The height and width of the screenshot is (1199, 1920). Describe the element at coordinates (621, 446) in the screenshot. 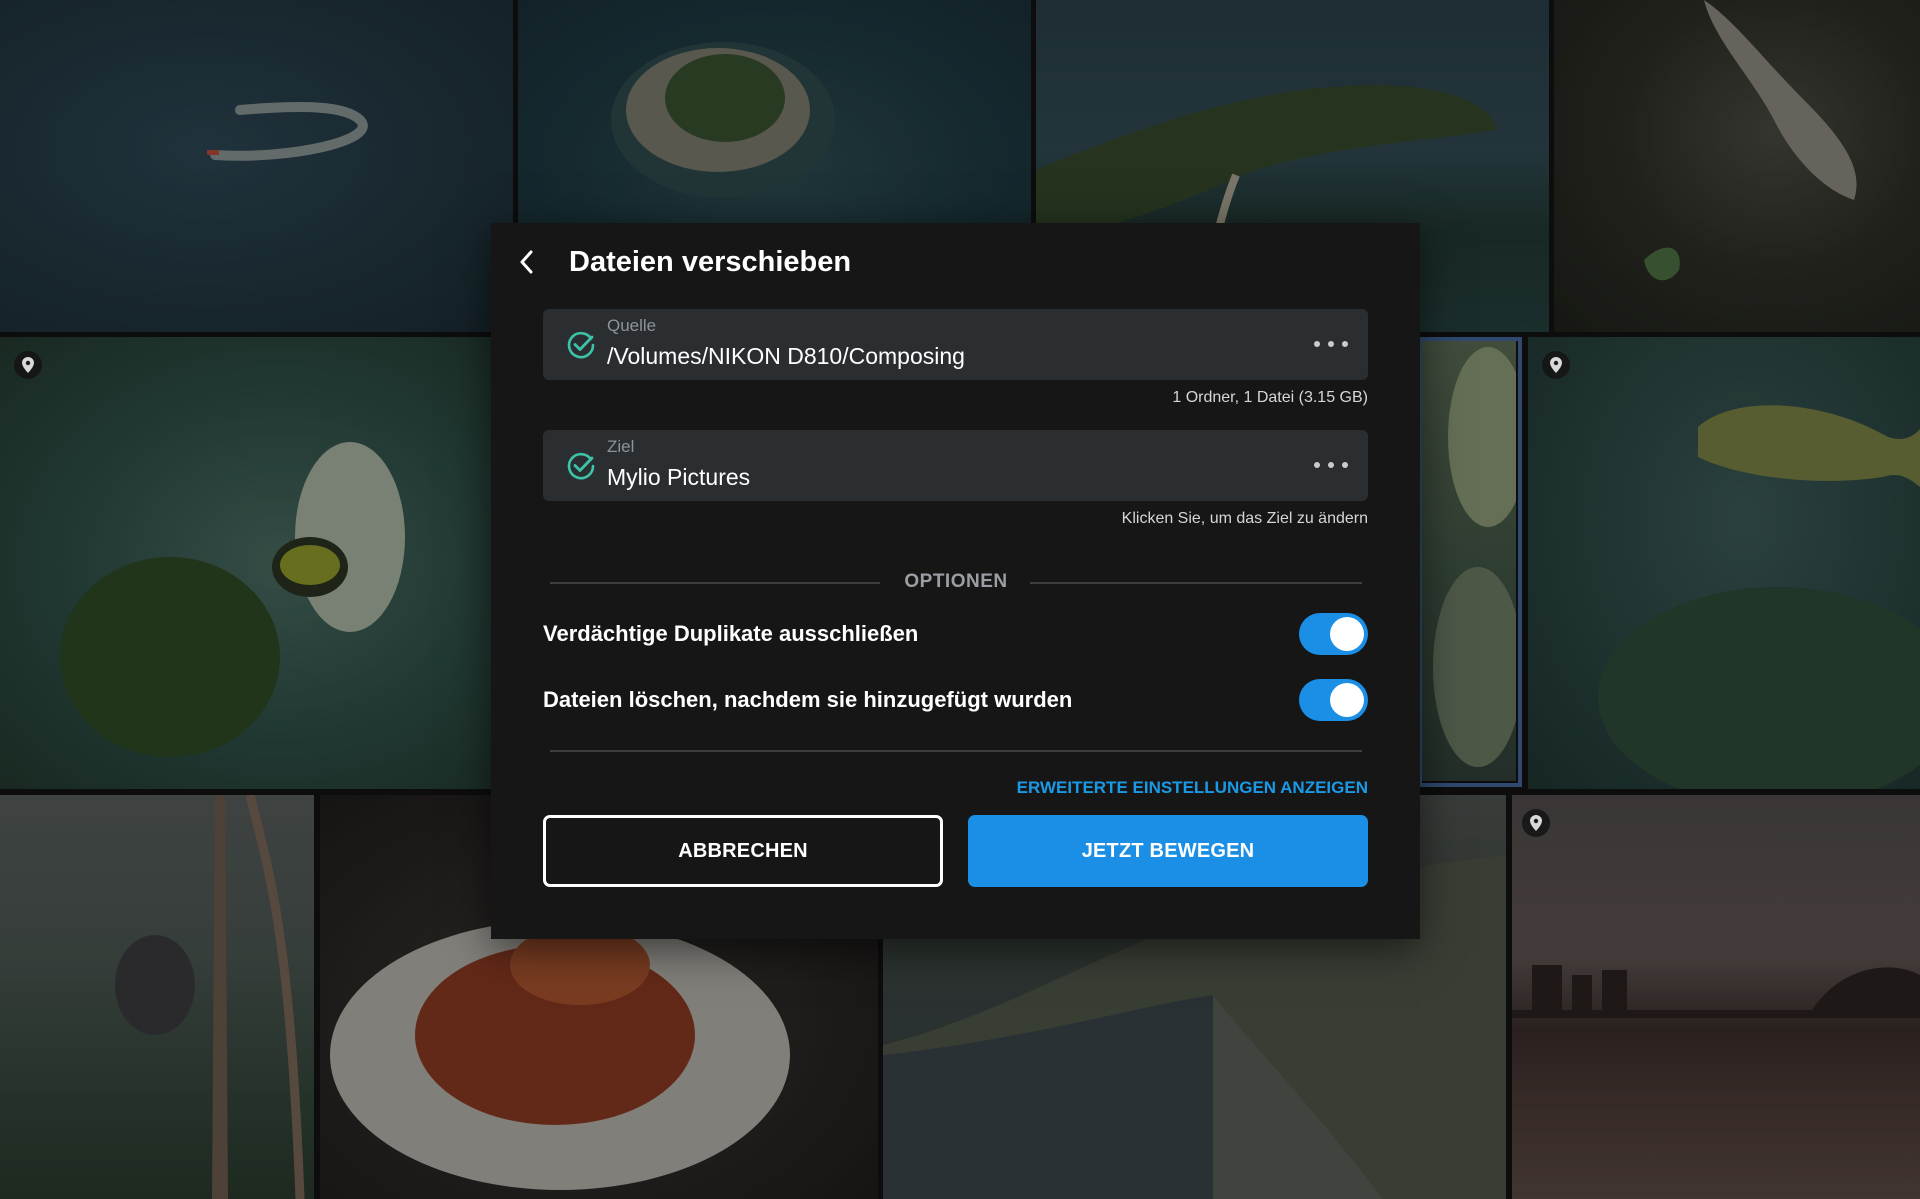

I see `destination-label: Ziel` at that location.